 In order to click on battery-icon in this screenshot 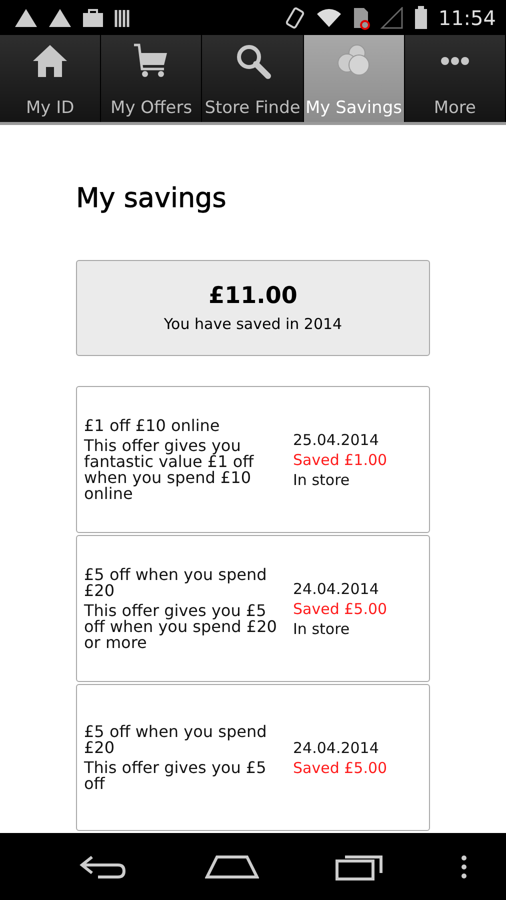, I will do `click(421, 18)`.